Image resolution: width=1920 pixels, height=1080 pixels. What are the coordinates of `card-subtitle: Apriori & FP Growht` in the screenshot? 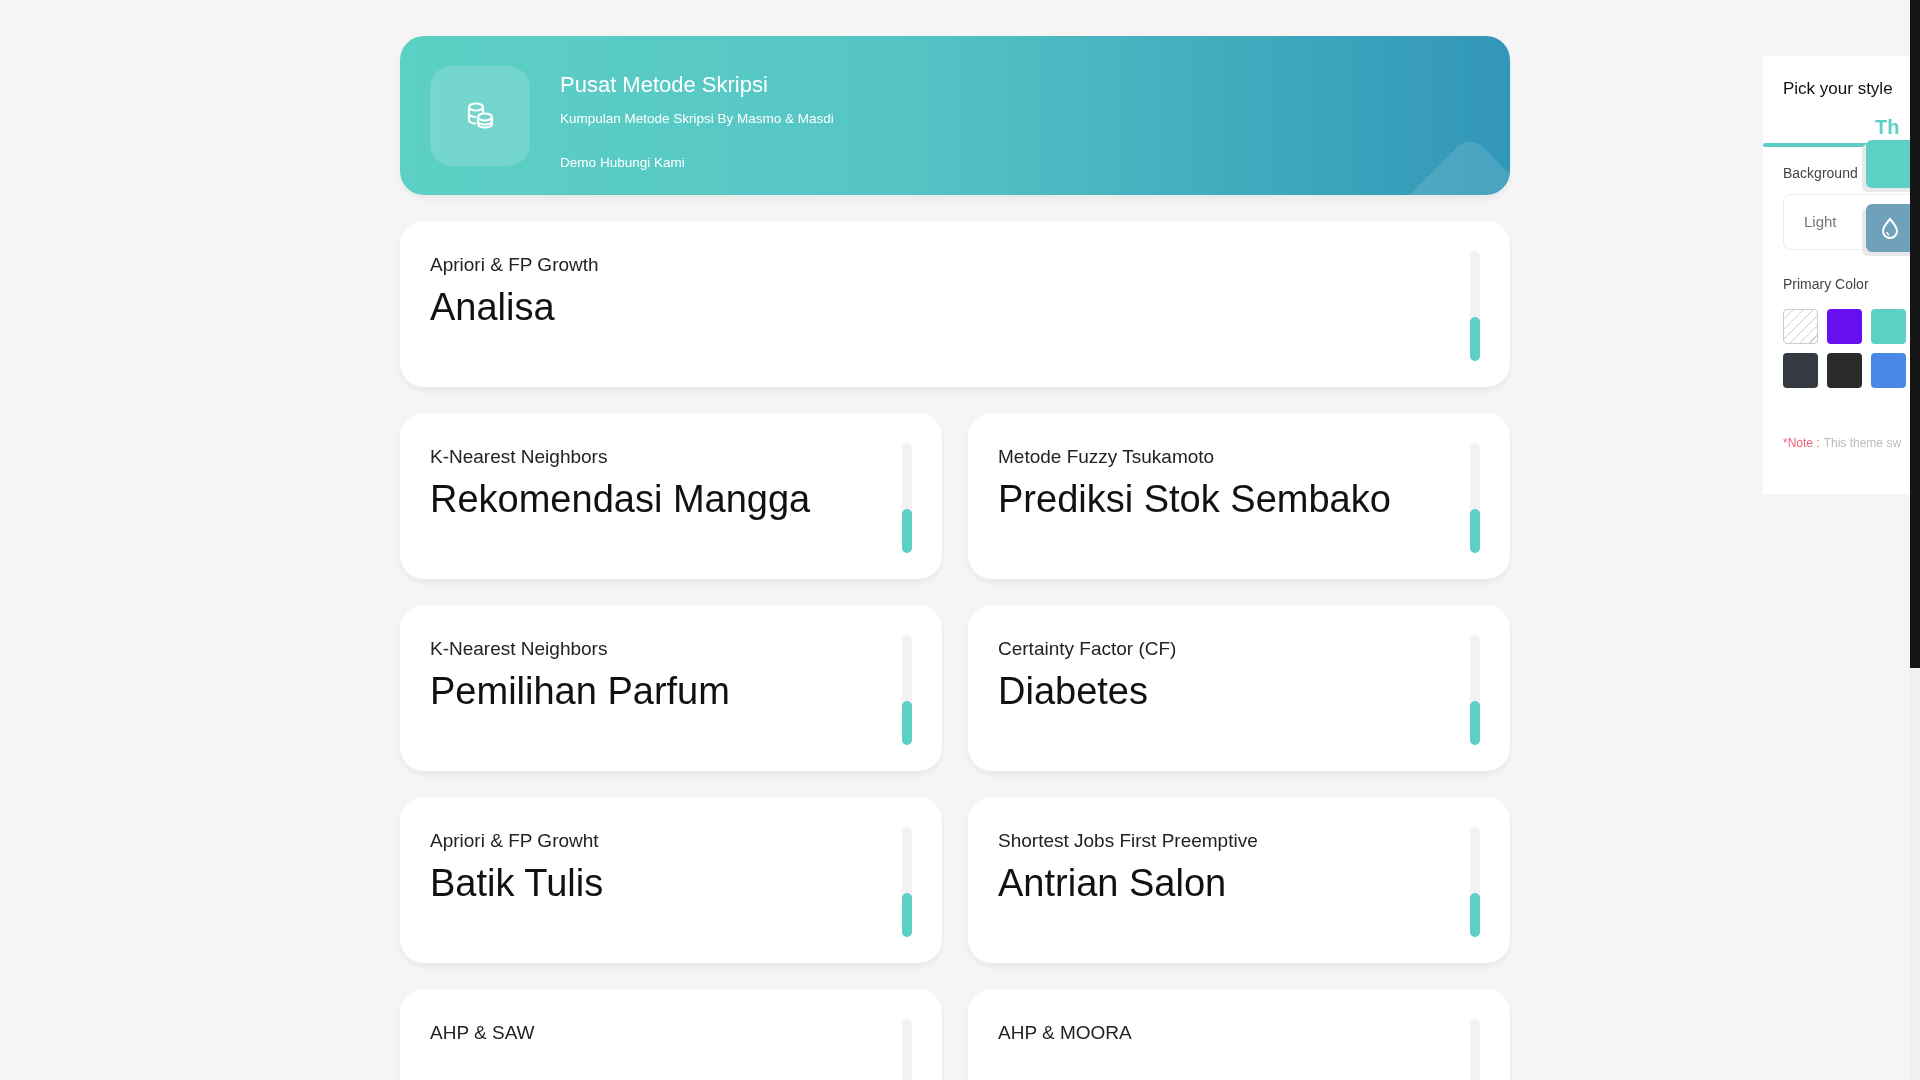 It's located at (515, 841).